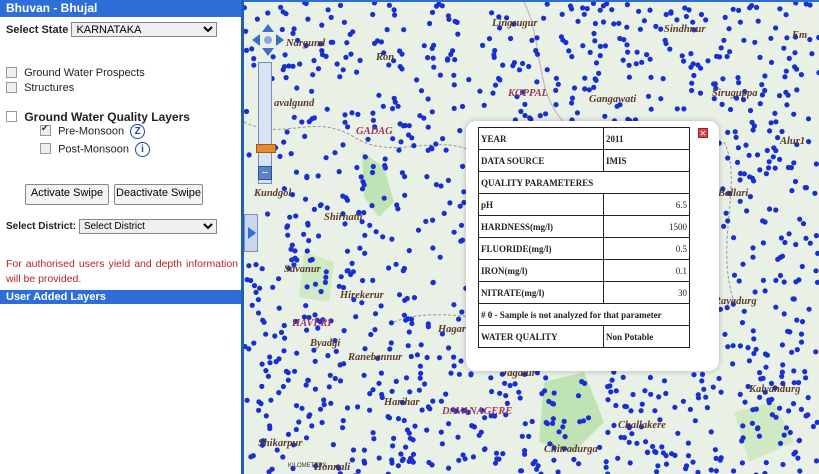 This screenshot has height=474, width=819. What do you see at coordinates (703, 133) in the screenshot?
I see `close-icon: ✕` at bounding box center [703, 133].